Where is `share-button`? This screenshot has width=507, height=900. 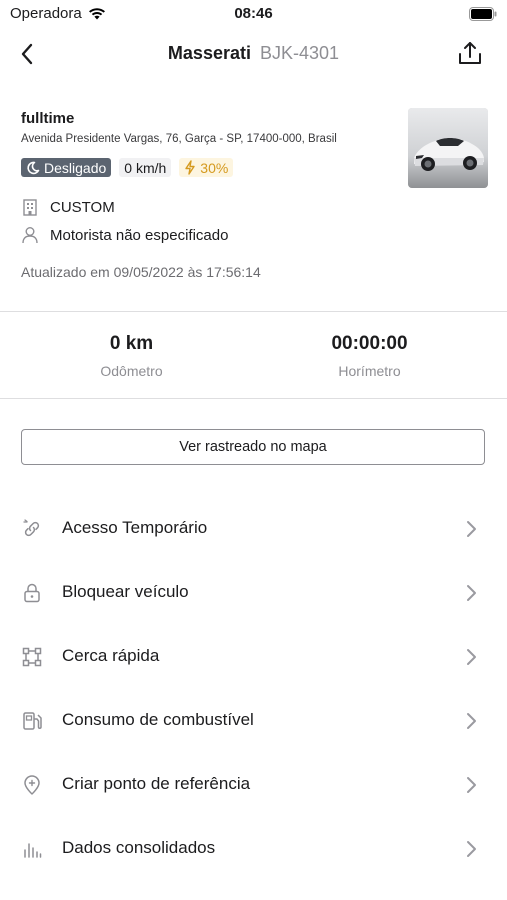
share-button is located at coordinates (470, 53).